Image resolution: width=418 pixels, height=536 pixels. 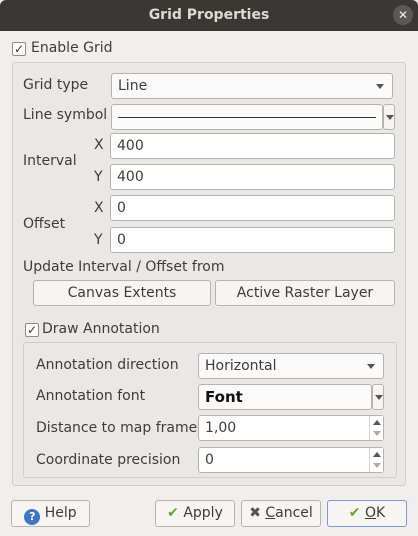 I want to click on apply-label: Apply, so click(x=203, y=513).